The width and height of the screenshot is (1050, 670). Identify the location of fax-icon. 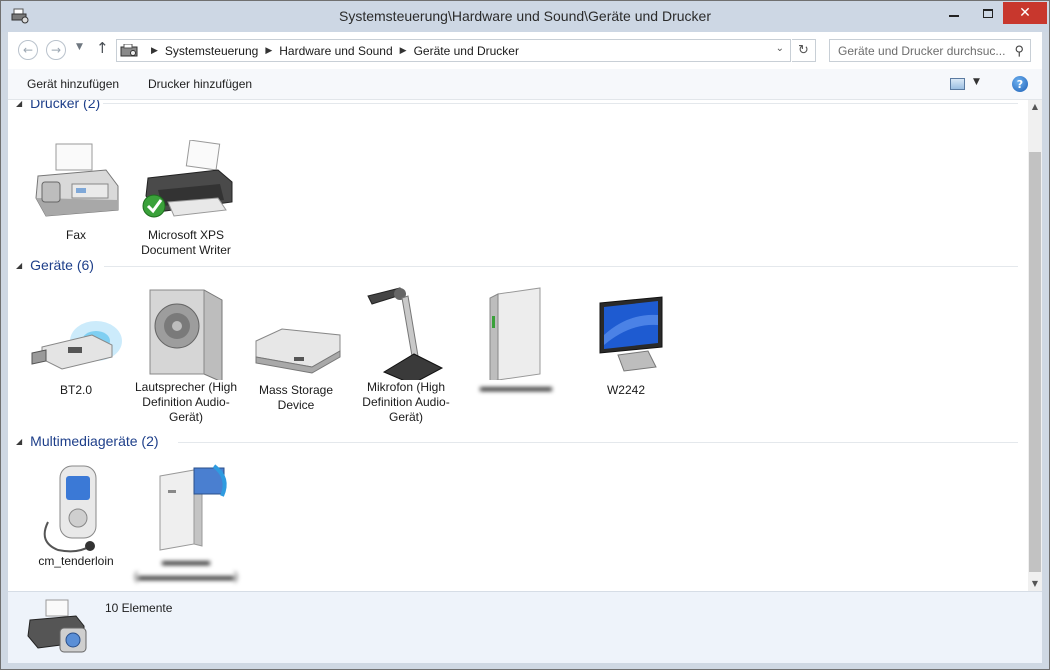
(77, 180).